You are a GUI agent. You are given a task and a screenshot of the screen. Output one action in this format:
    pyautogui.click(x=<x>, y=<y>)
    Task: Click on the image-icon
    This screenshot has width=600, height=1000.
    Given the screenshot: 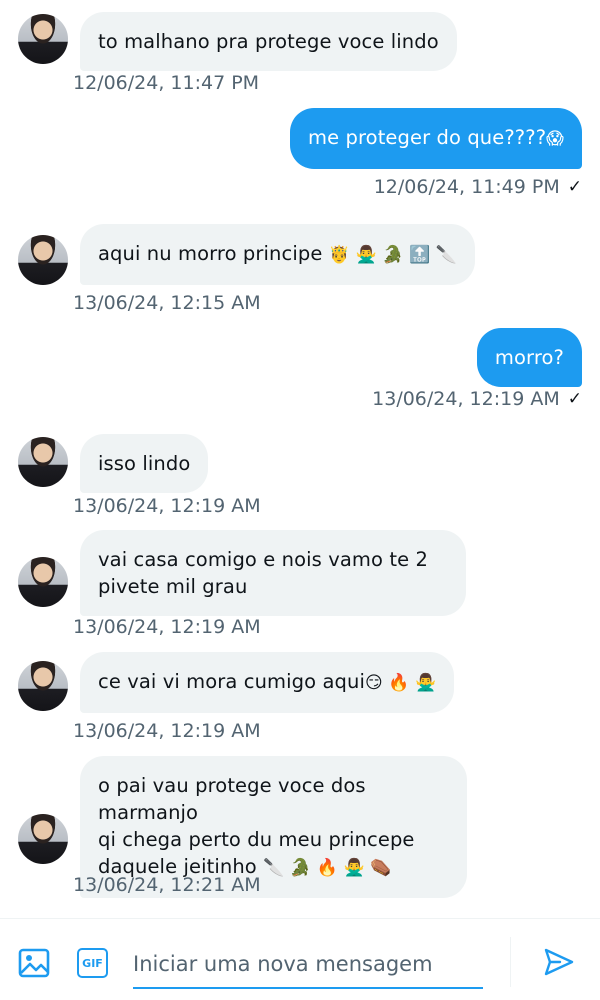 What is the action you would take?
    pyautogui.click(x=34, y=963)
    